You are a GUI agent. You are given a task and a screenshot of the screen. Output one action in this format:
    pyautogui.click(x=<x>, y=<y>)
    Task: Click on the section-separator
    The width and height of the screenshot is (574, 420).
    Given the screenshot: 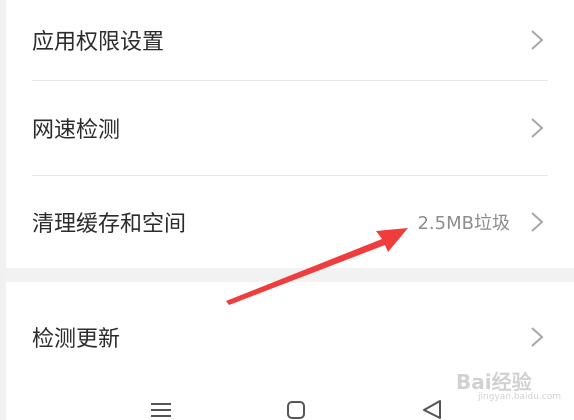 What is the action you would take?
    pyautogui.click(x=290, y=275)
    